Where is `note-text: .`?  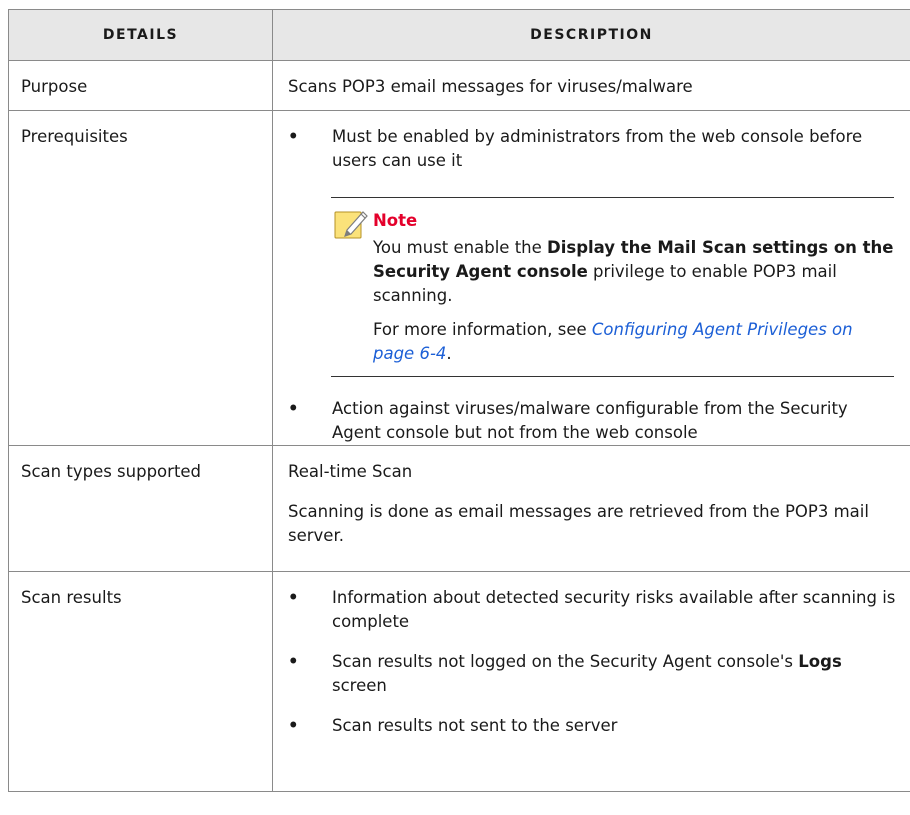
note-text: . is located at coordinates (449, 353).